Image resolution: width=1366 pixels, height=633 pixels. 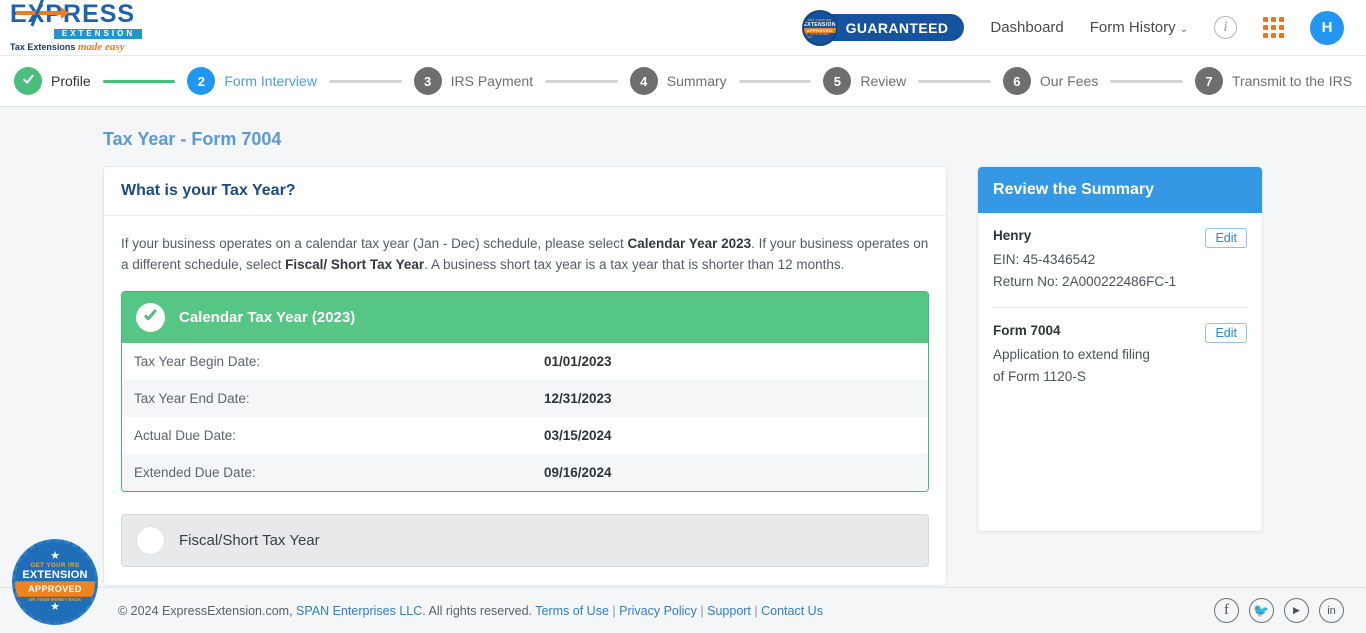 What do you see at coordinates (883, 81) in the screenshot?
I see `step-label: Review` at bounding box center [883, 81].